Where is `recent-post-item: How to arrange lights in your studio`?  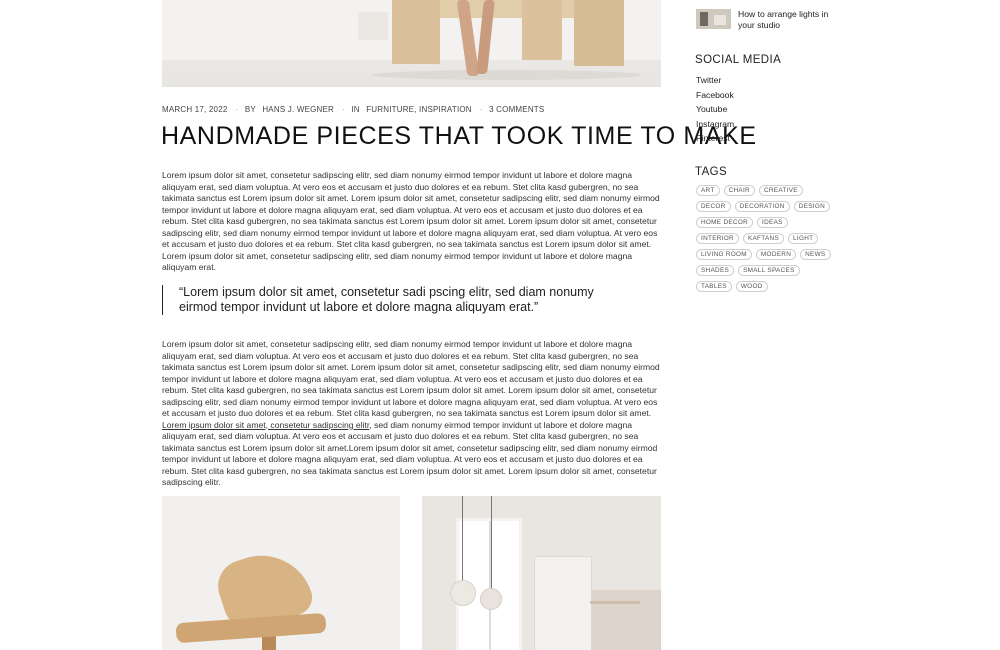
recent-post-item: How to arrange lights in your studio is located at coordinates (767, 20).